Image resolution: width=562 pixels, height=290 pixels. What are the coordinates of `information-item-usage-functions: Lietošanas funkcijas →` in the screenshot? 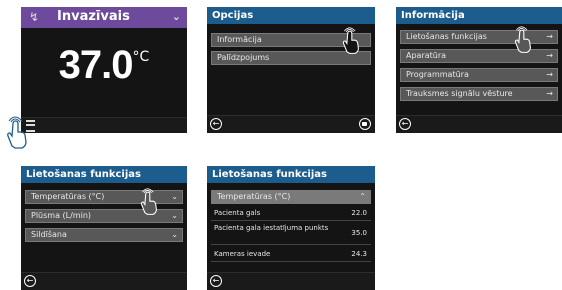 It's located at (479, 37).